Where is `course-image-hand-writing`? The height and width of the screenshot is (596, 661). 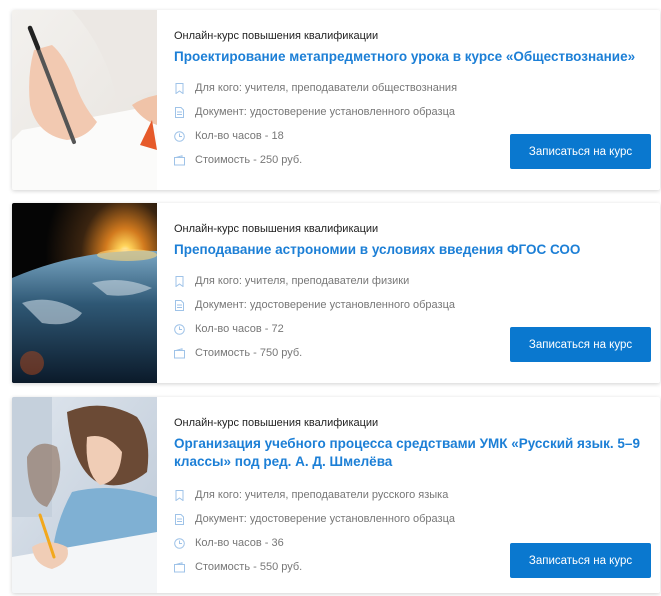
course-image-hand-writing is located at coordinates (84, 100).